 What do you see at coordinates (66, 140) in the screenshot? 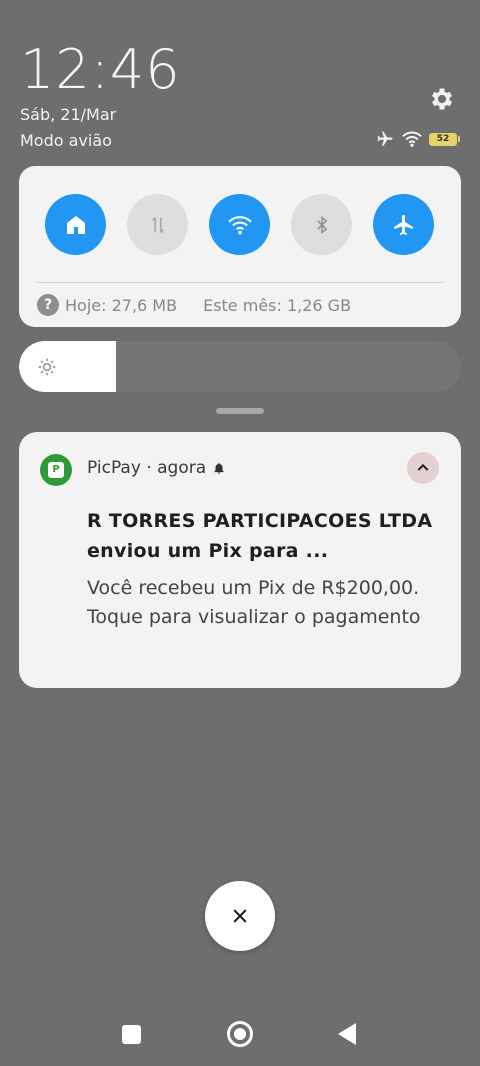
I see `mode-label: Modo avião` at bounding box center [66, 140].